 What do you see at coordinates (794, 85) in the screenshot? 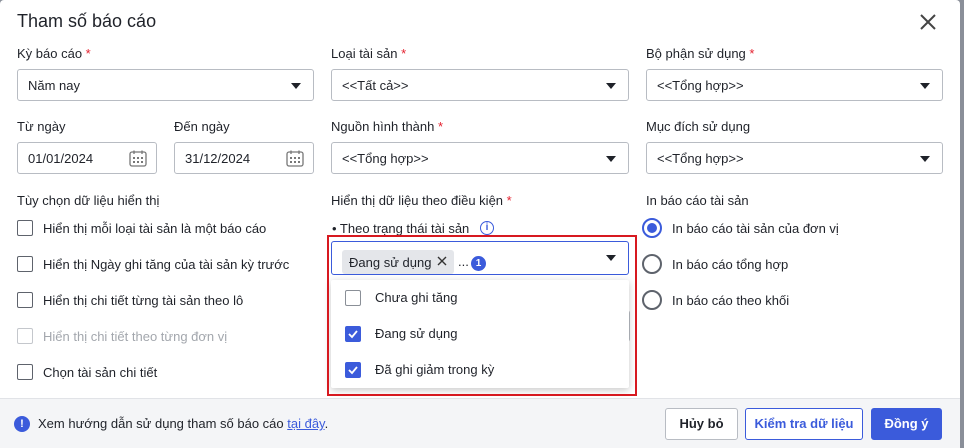
I see `bo-phan-select: <<Tổng hợp>>` at bounding box center [794, 85].